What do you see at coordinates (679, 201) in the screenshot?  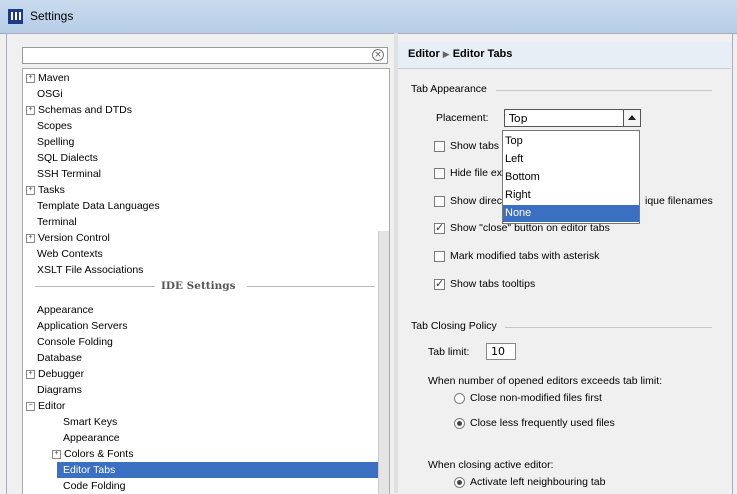 I see `show-directory-label-tail: ique filenames` at bounding box center [679, 201].